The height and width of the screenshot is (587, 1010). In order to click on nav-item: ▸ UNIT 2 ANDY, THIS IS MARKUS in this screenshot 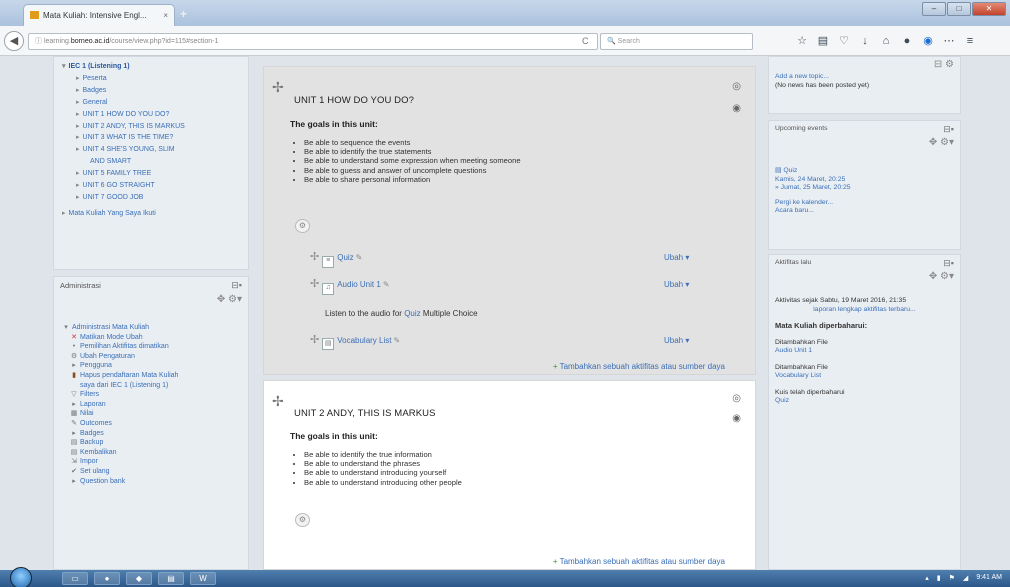, I will do `click(155, 127)`.